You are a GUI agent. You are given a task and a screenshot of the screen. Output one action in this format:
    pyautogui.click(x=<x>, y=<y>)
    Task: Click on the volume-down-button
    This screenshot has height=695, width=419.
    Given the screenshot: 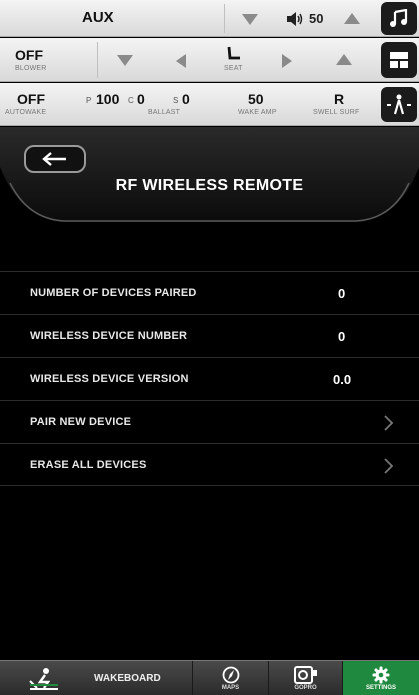 What is the action you would take?
    pyautogui.click(x=250, y=19)
    